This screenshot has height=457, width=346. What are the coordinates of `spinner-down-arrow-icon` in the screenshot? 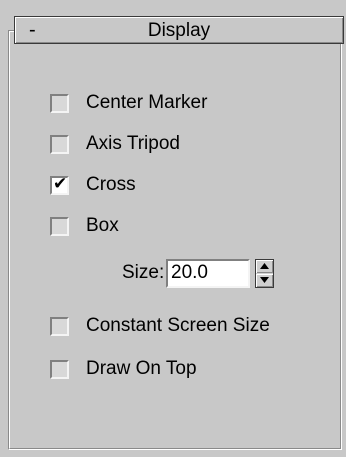 It's located at (264, 280).